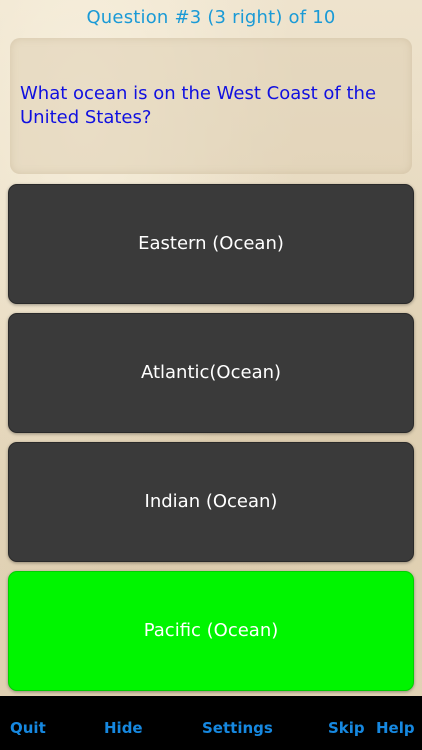 The image size is (422, 750). I want to click on answer-label: Indian (Ocean), so click(211, 501).